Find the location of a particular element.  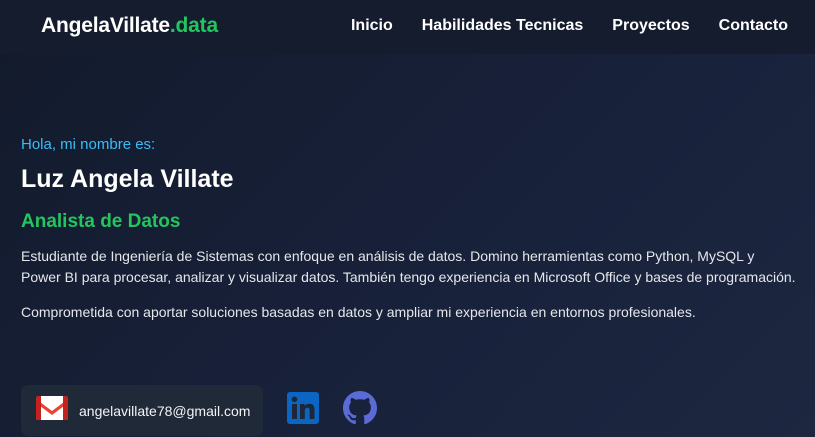

github-icon is located at coordinates (360, 410).